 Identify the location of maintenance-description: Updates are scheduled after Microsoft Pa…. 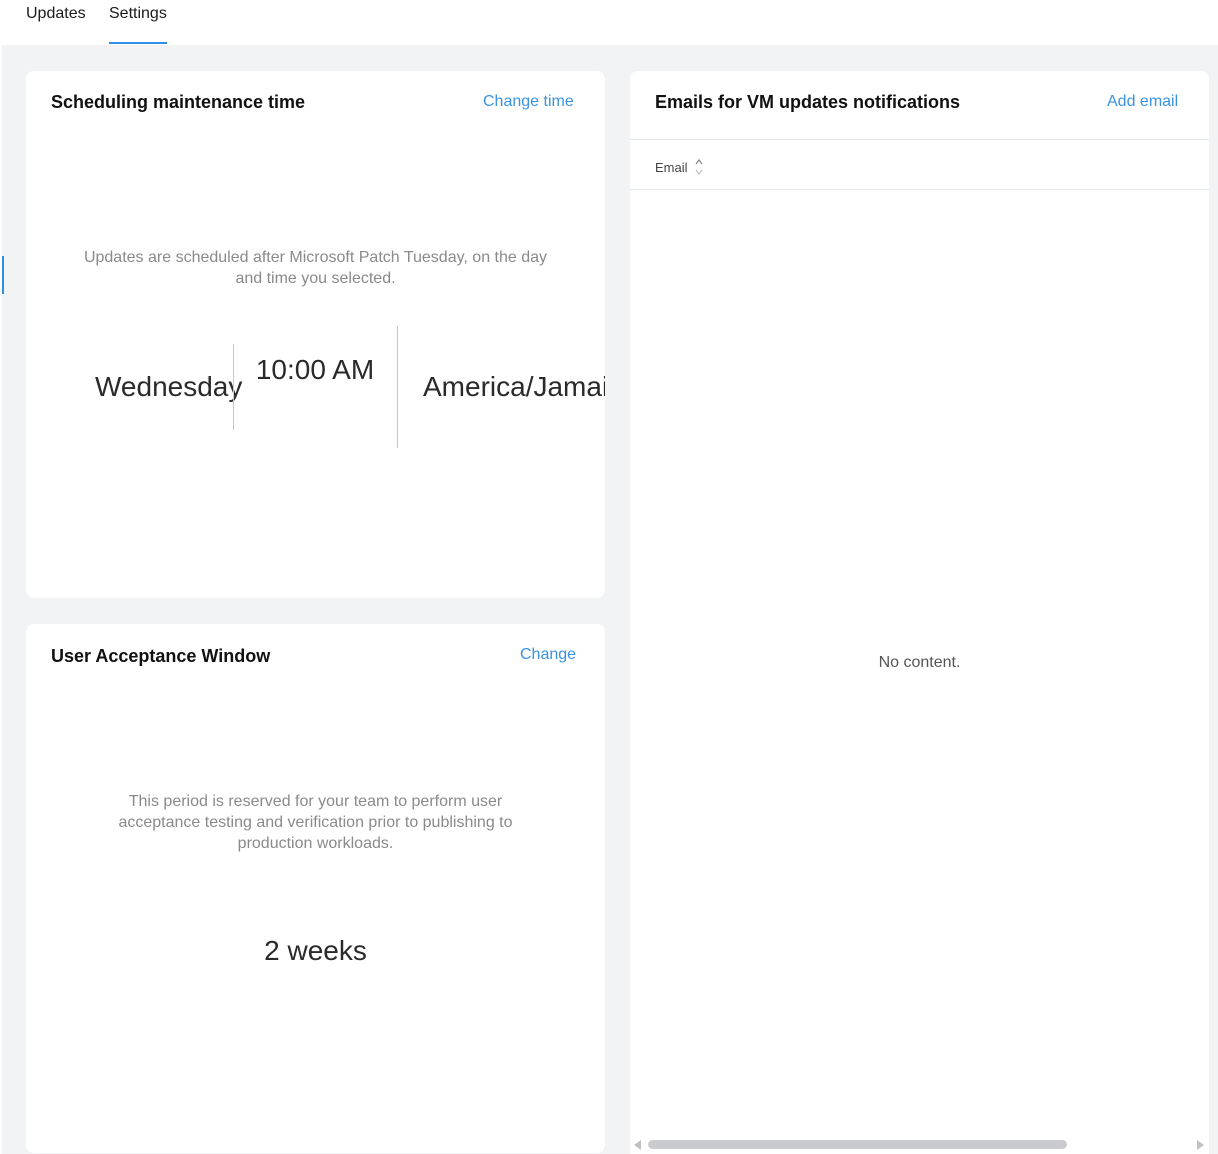
(315, 268).